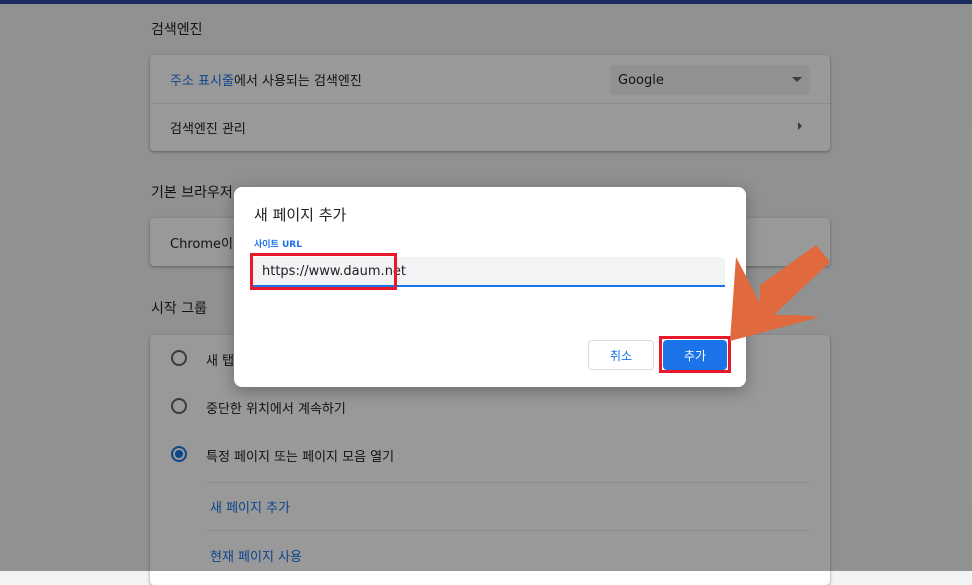 This screenshot has height=585, width=972. Describe the element at coordinates (487, 272) in the screenshot. I see `site-url-input` at that location.